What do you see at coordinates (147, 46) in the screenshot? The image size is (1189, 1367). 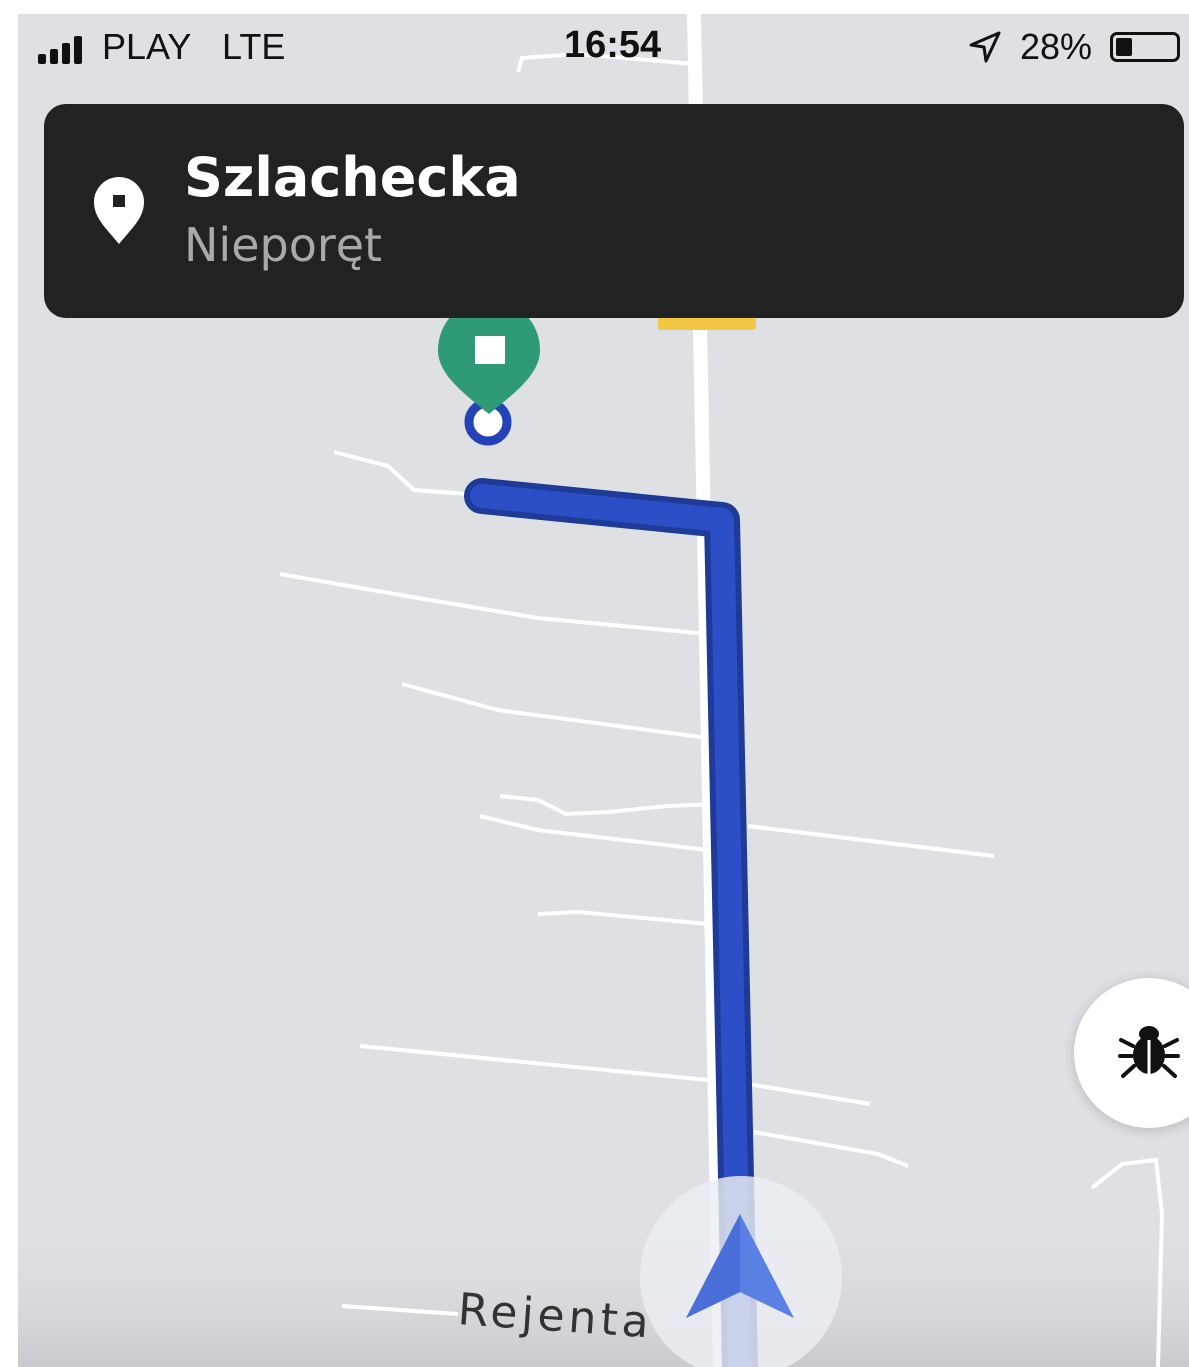 I see `carrier-name: PLAY` at bounding box center [147, 46].